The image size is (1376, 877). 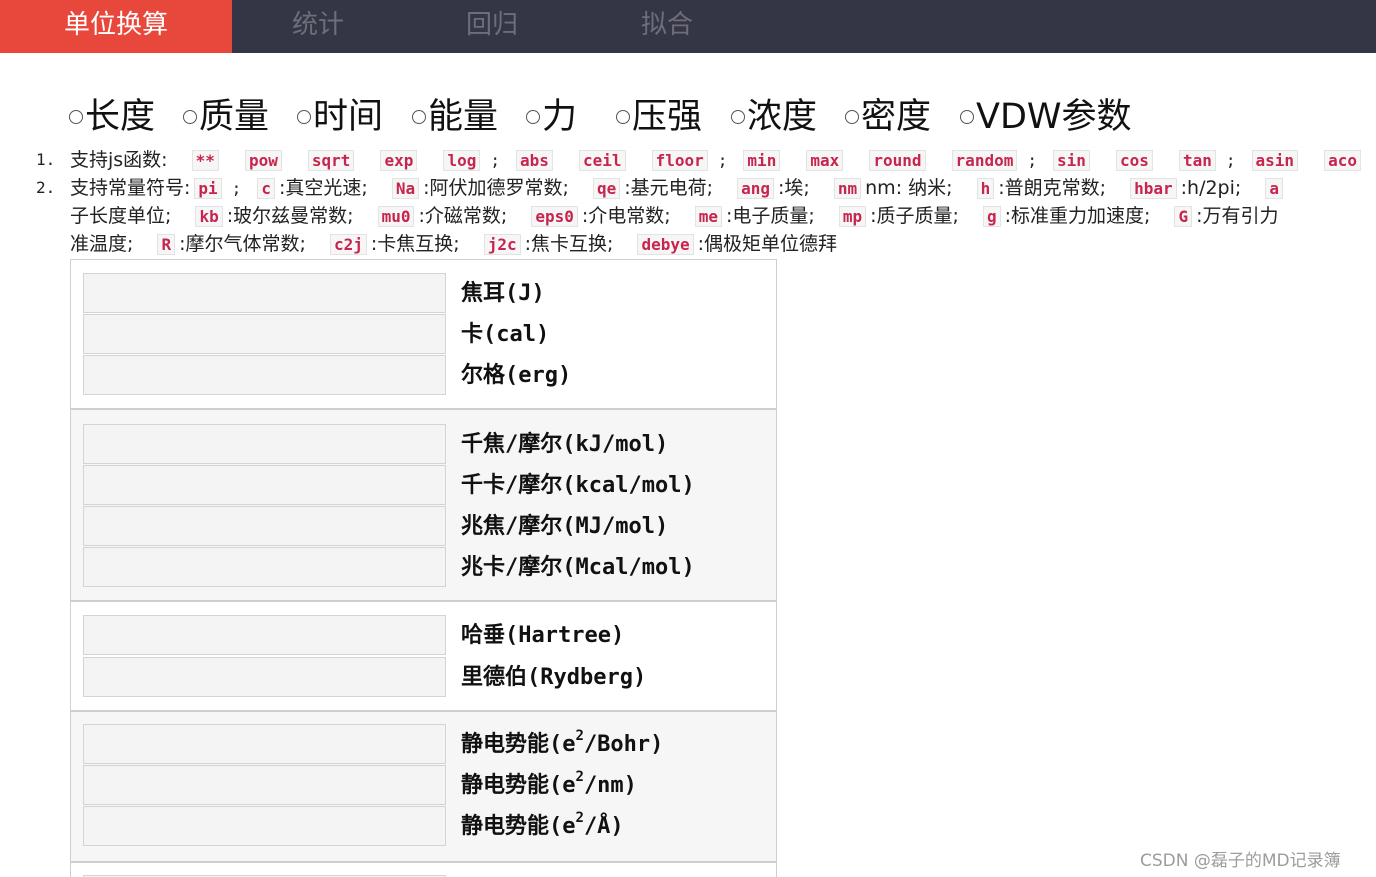 I want to click on unit-label: 千卡/摩尔(kcal/mol), so click(x=578, y=485).